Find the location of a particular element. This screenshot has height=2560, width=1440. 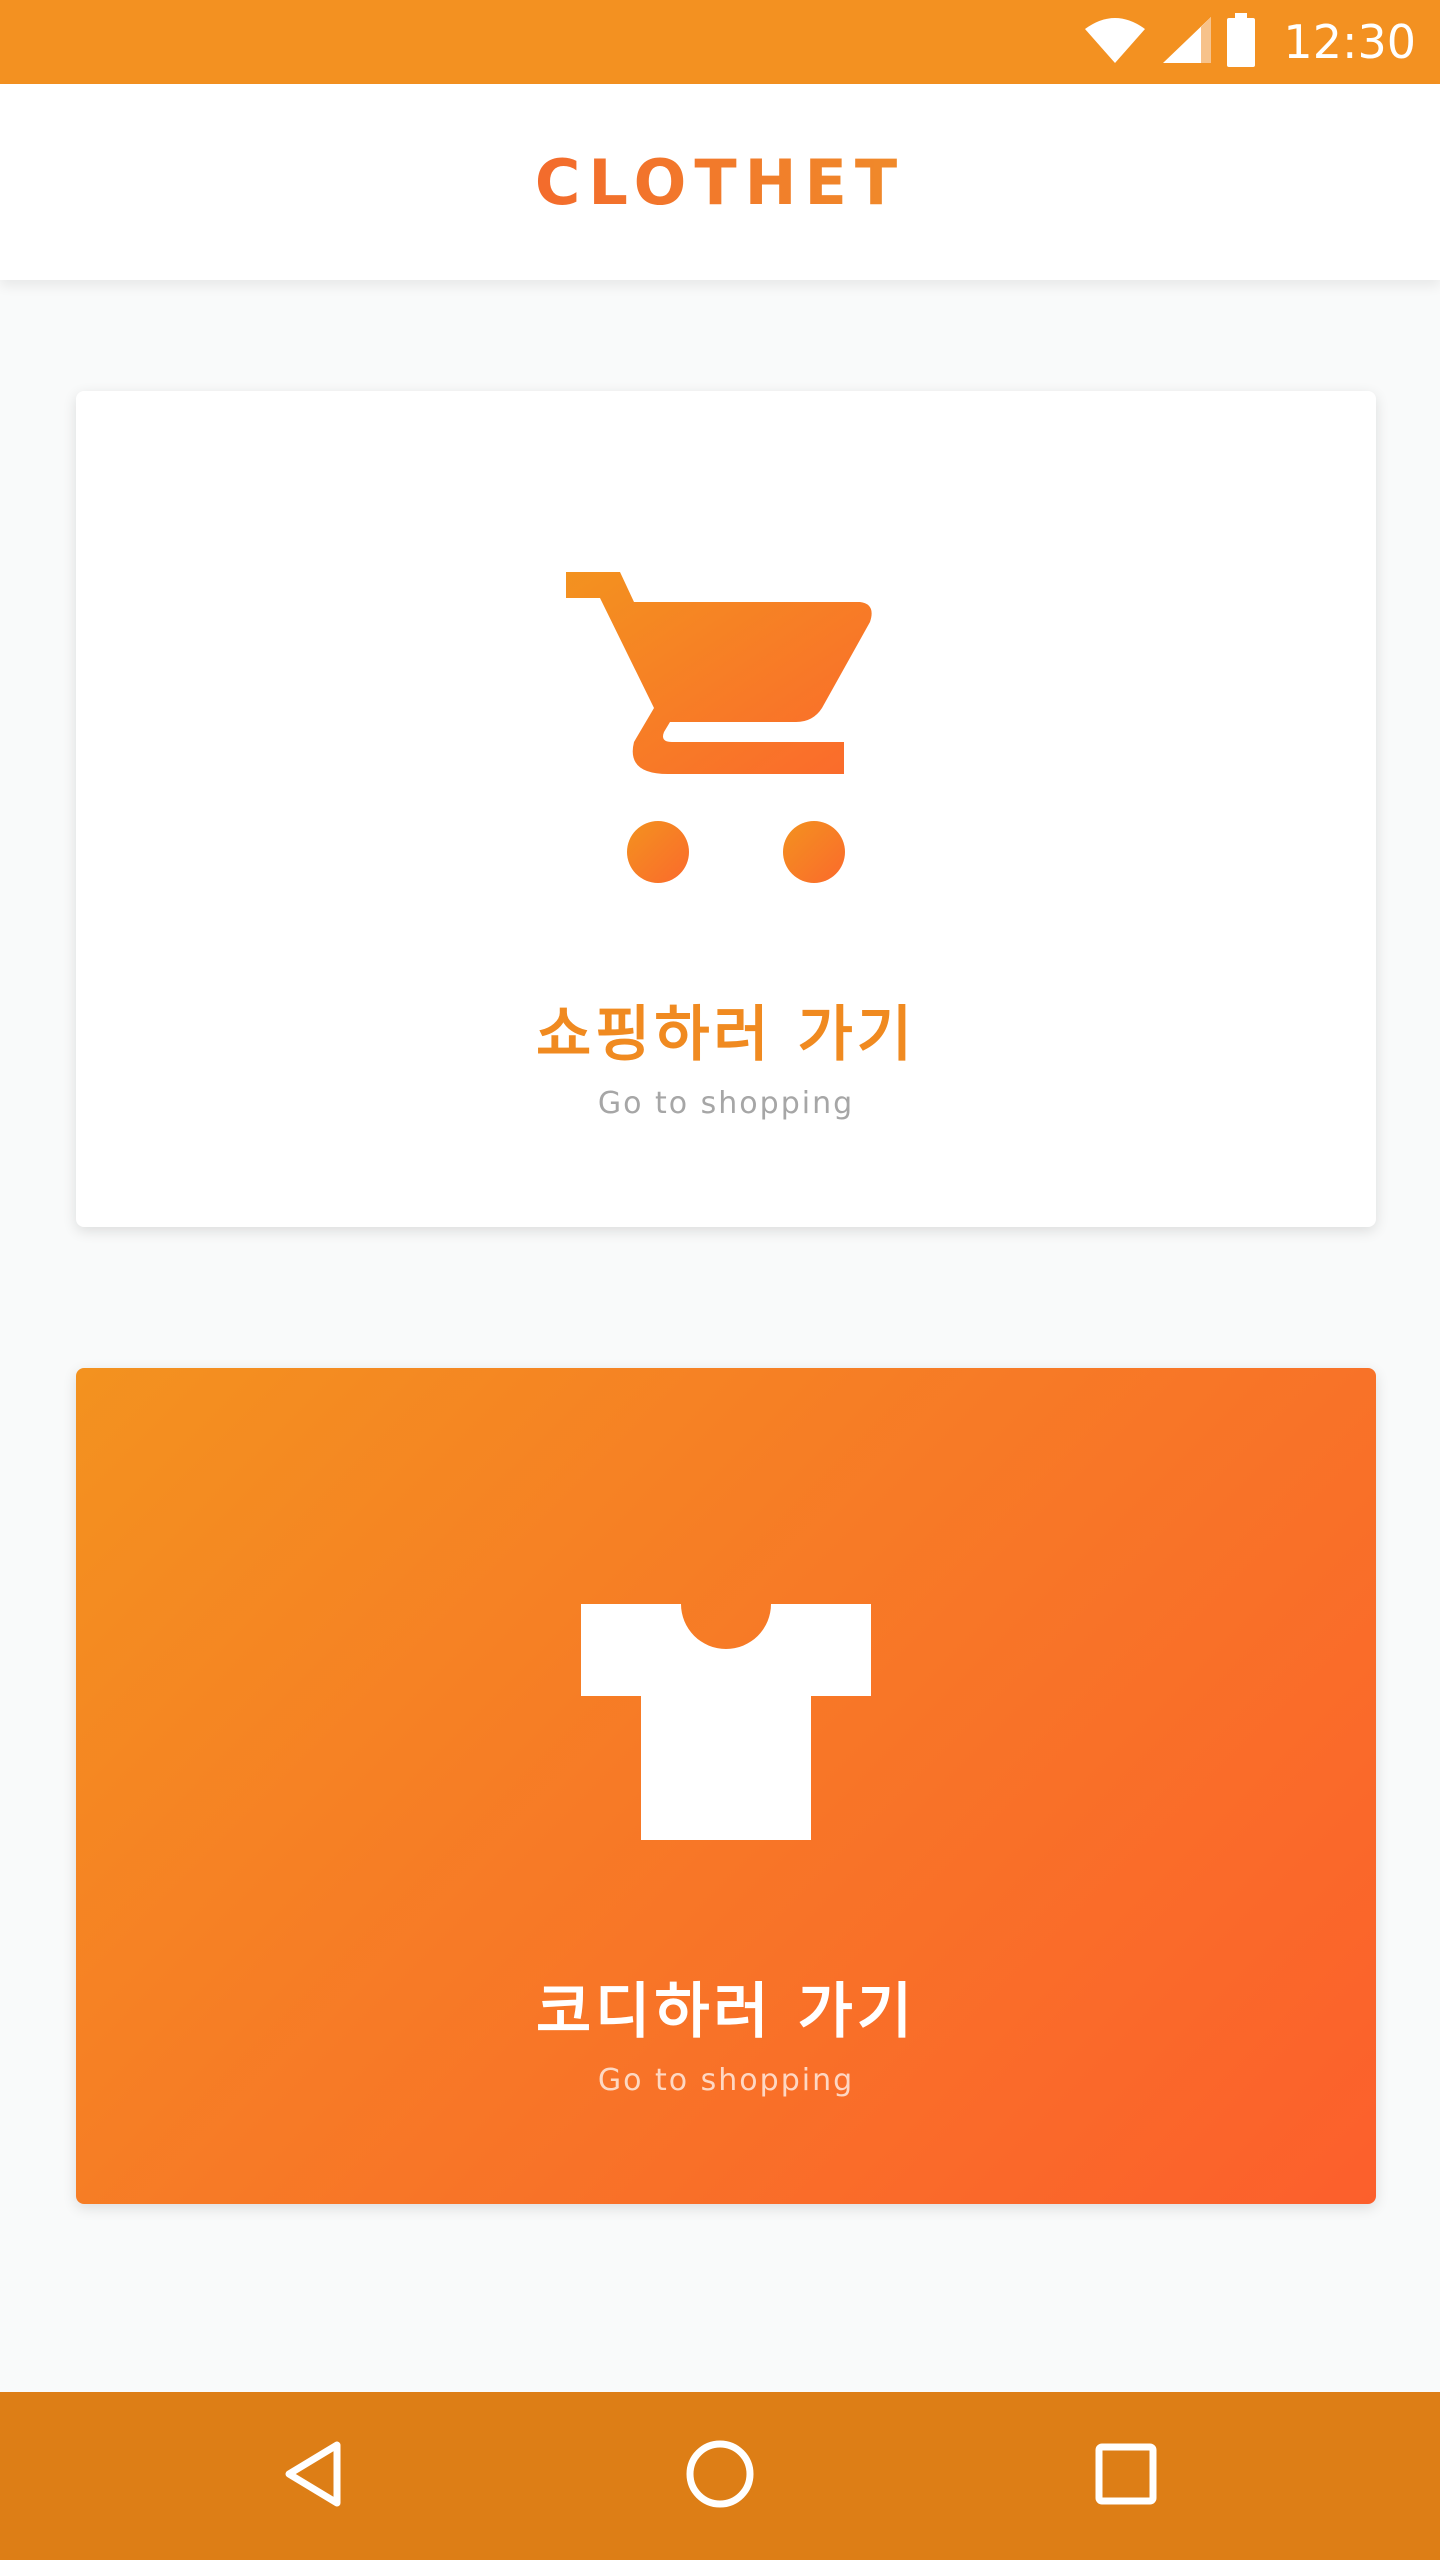

recents-icon is located at coordinates (1126, 2476).